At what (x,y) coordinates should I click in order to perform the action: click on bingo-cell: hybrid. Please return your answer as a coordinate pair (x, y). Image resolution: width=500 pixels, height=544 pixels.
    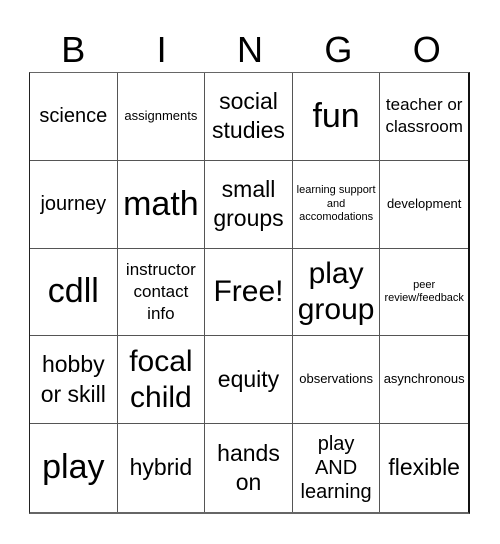
    Looking at the image, I should click on (162, 468).